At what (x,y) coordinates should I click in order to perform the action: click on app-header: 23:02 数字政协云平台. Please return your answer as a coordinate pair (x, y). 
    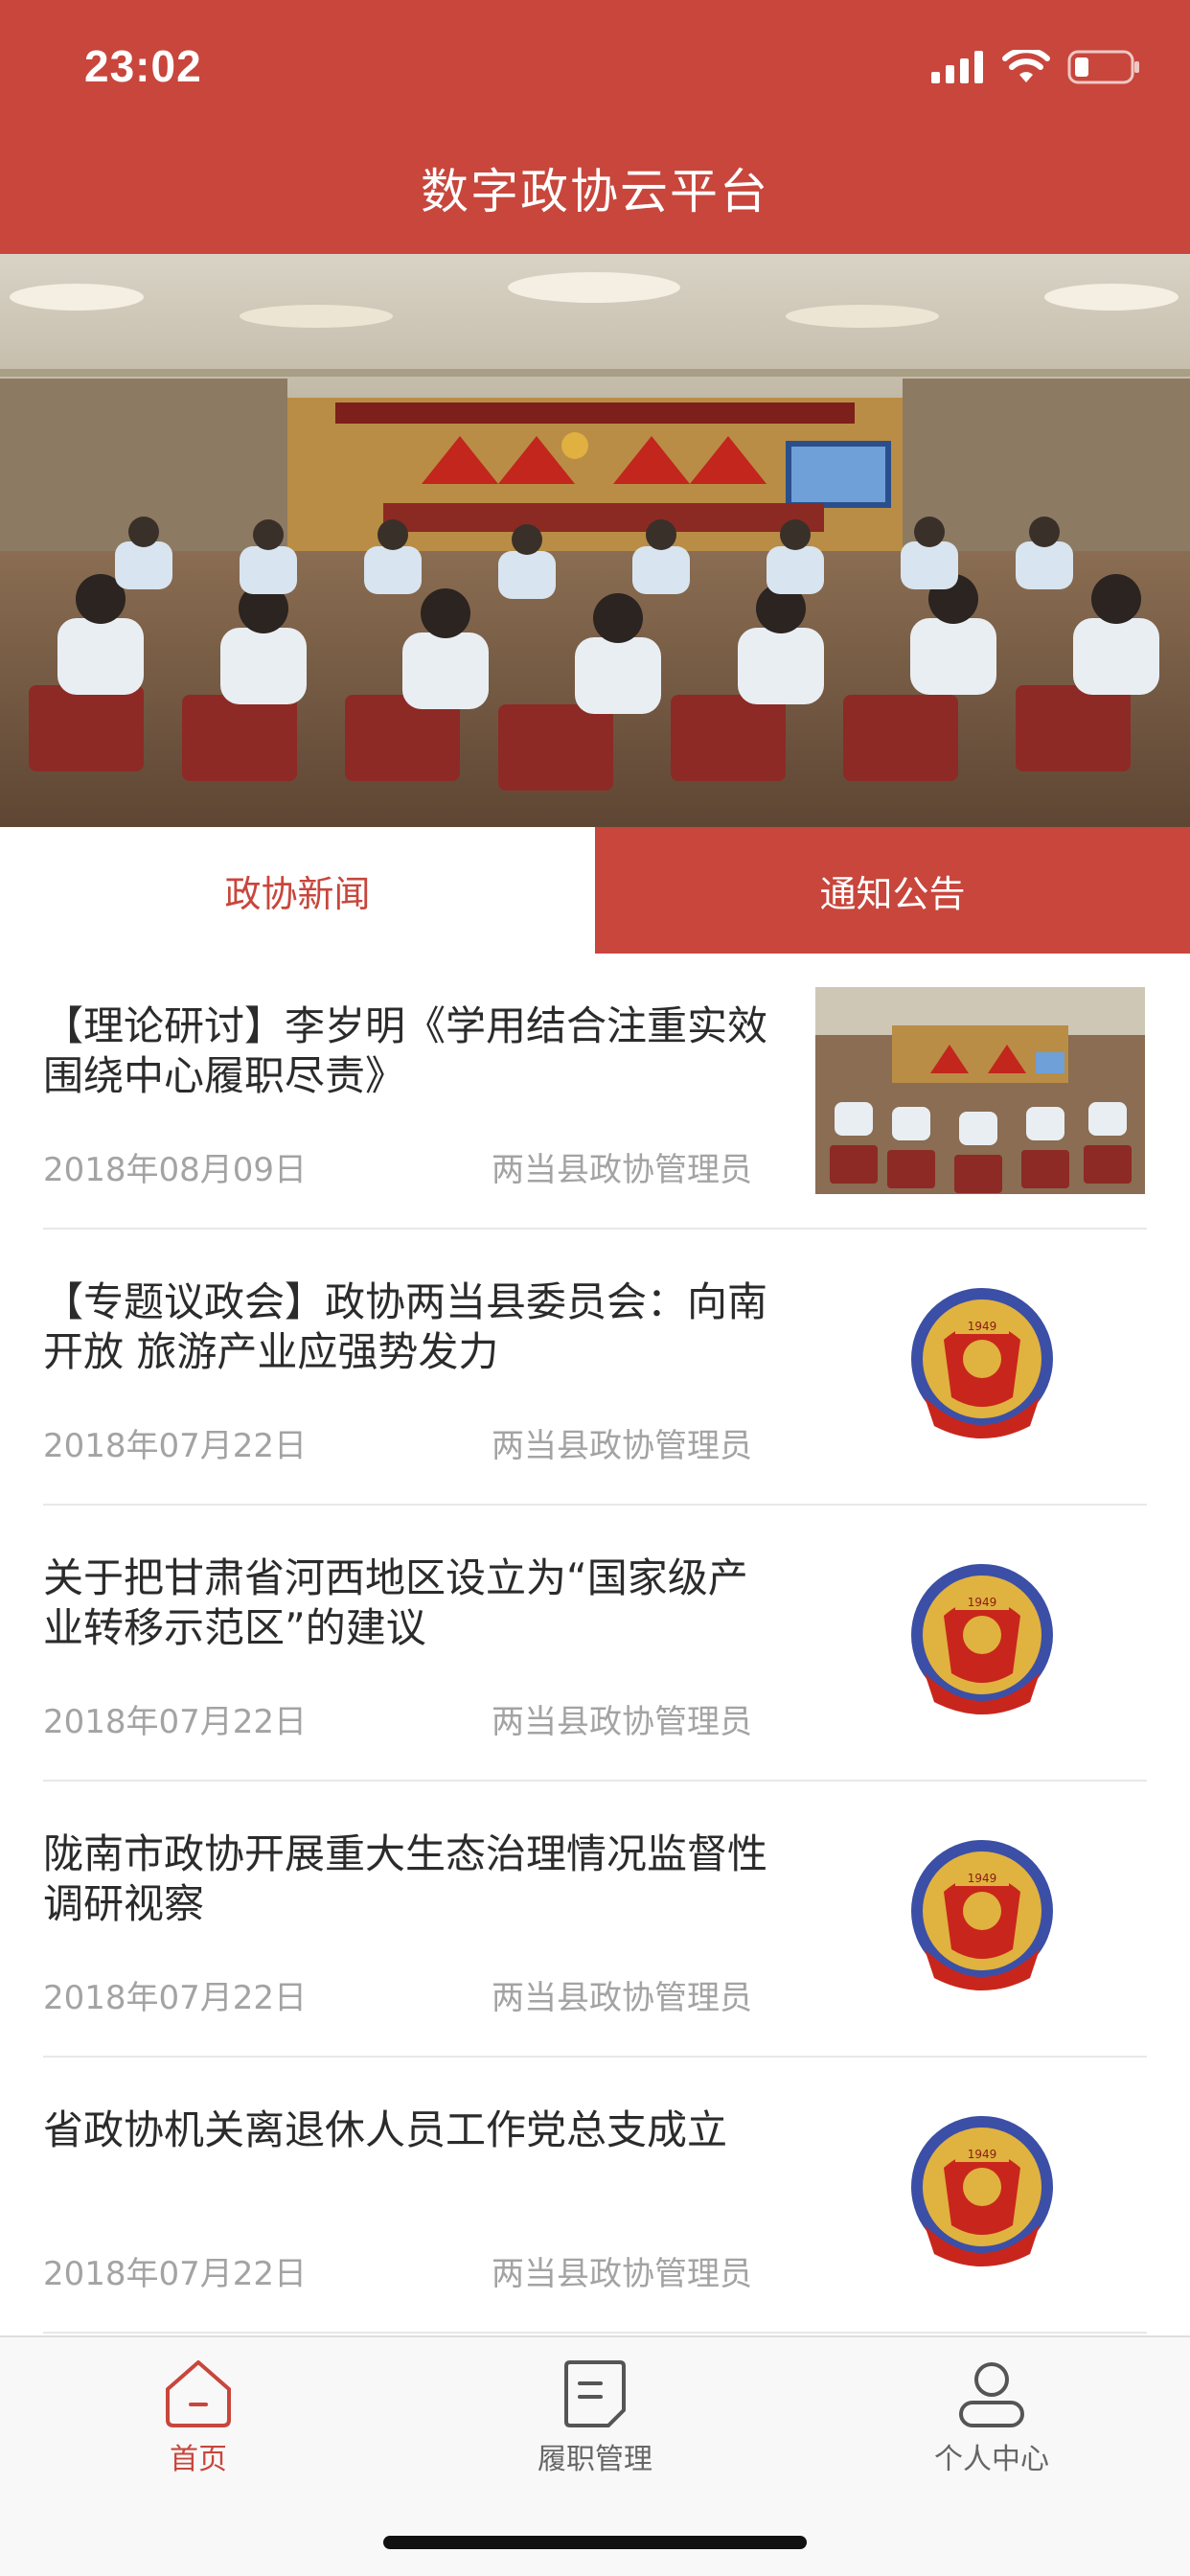
    Looking at the image, I should click on (595, 127).